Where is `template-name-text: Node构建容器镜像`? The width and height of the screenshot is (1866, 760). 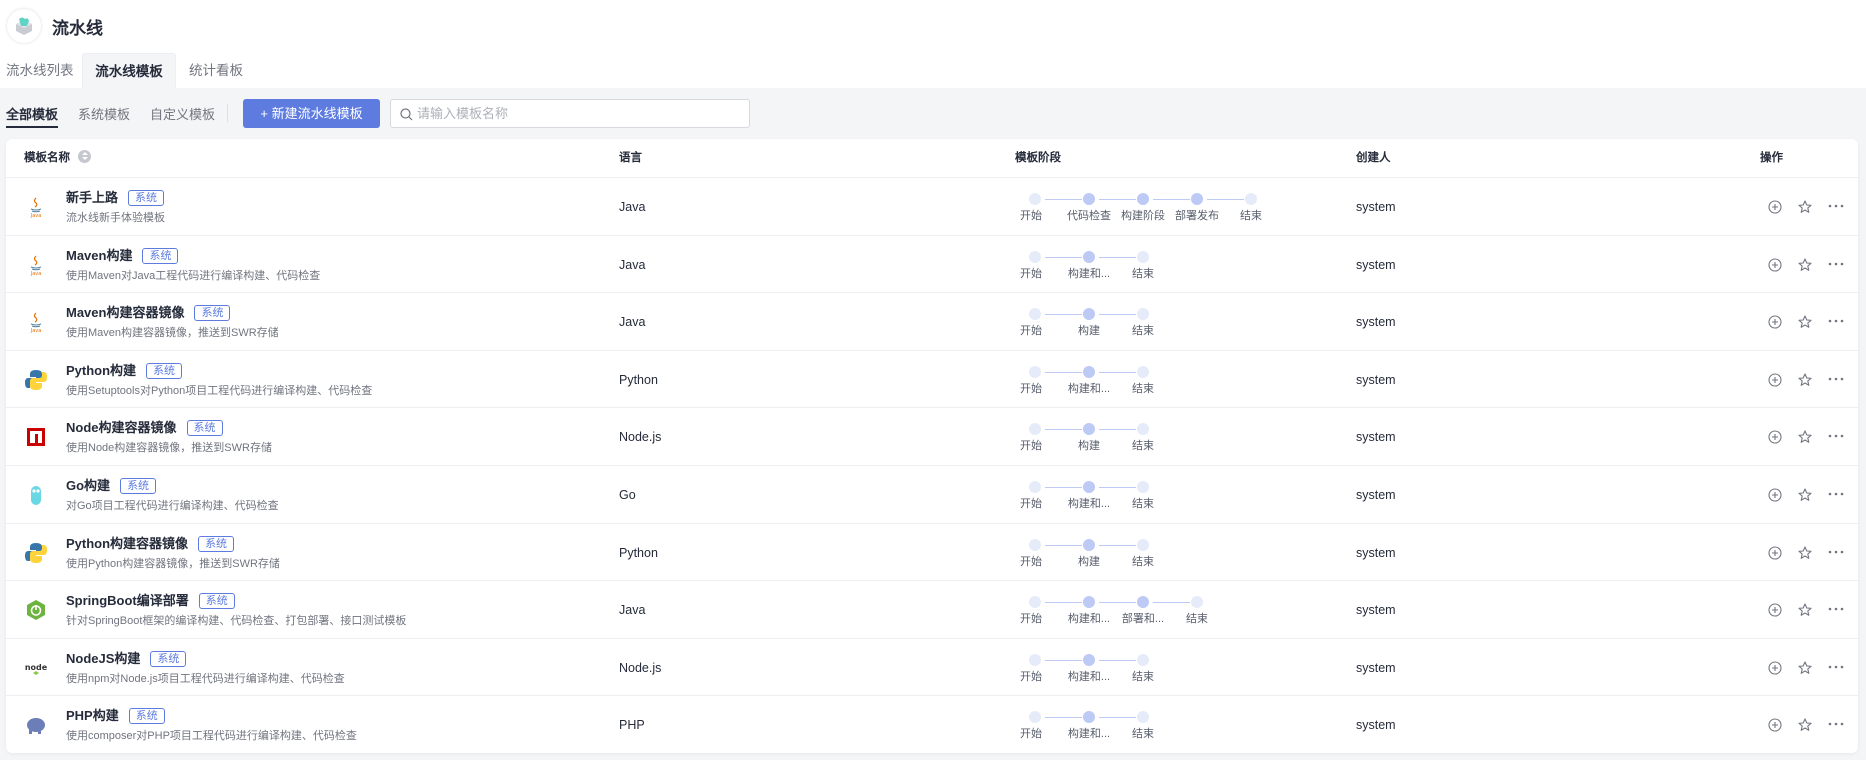
template-name-text: Node构建容器镜像 is located at coordinates (121, 427).